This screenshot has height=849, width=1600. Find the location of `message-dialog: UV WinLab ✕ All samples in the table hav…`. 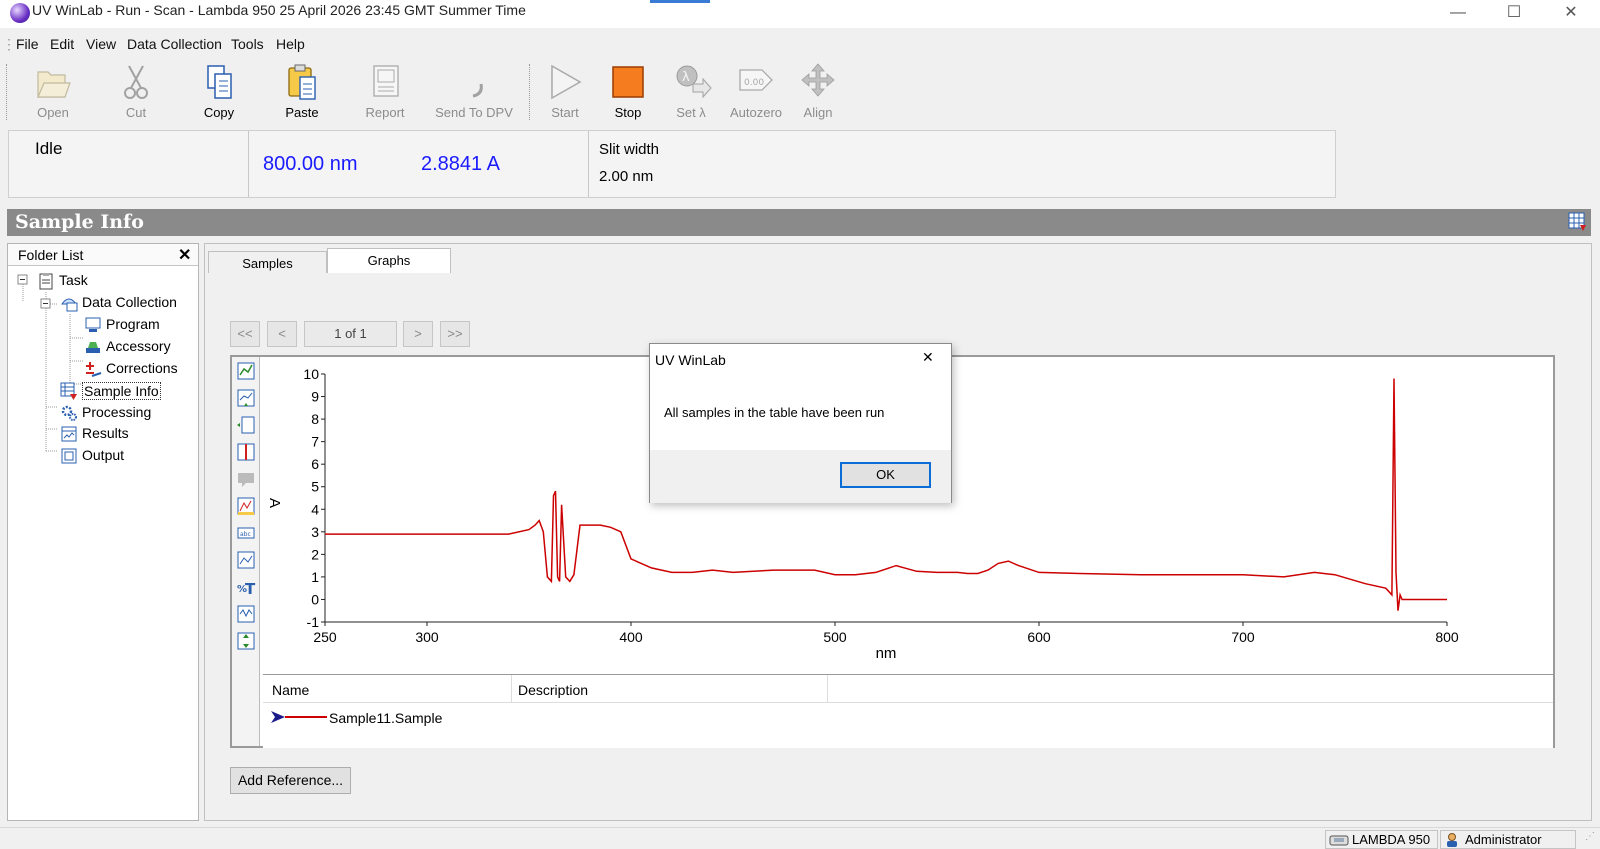

message-dialog: UV WinLab ✕ All samples in the table hav… is located at coordinates (800, 423).